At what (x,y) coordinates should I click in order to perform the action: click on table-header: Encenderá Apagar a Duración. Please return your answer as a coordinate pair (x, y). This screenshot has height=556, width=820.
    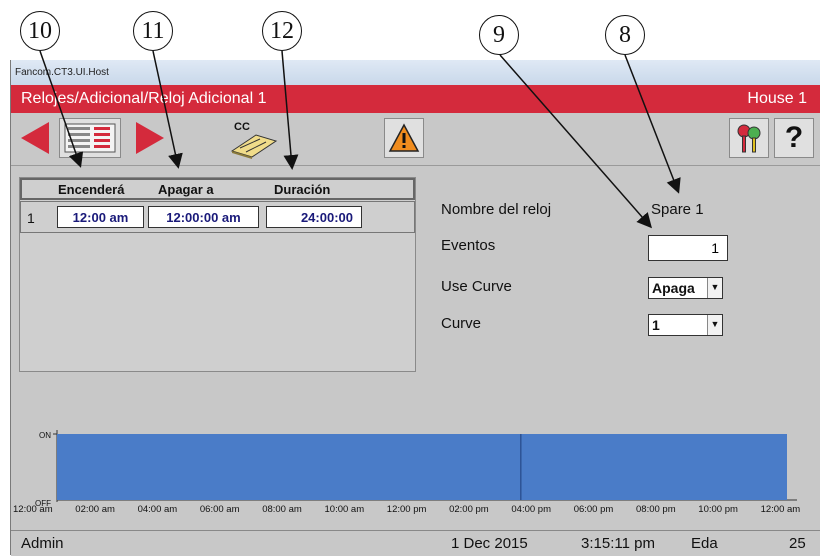
    Looking at the image, I should click on (217, 189).